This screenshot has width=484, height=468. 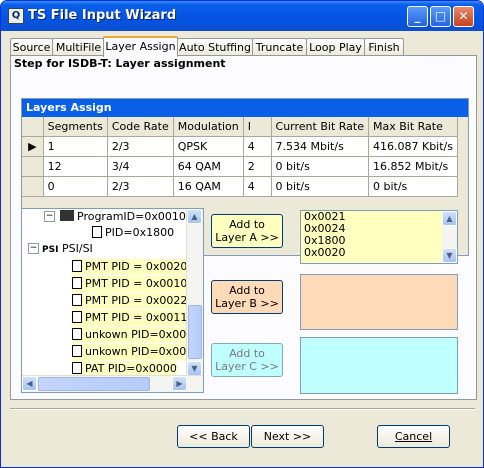 What do you see at coordinates (143, 351) in the screenshot?
I see `tree-node-item-label: unkown PID=0x0025` at bounding box center [143, 351].